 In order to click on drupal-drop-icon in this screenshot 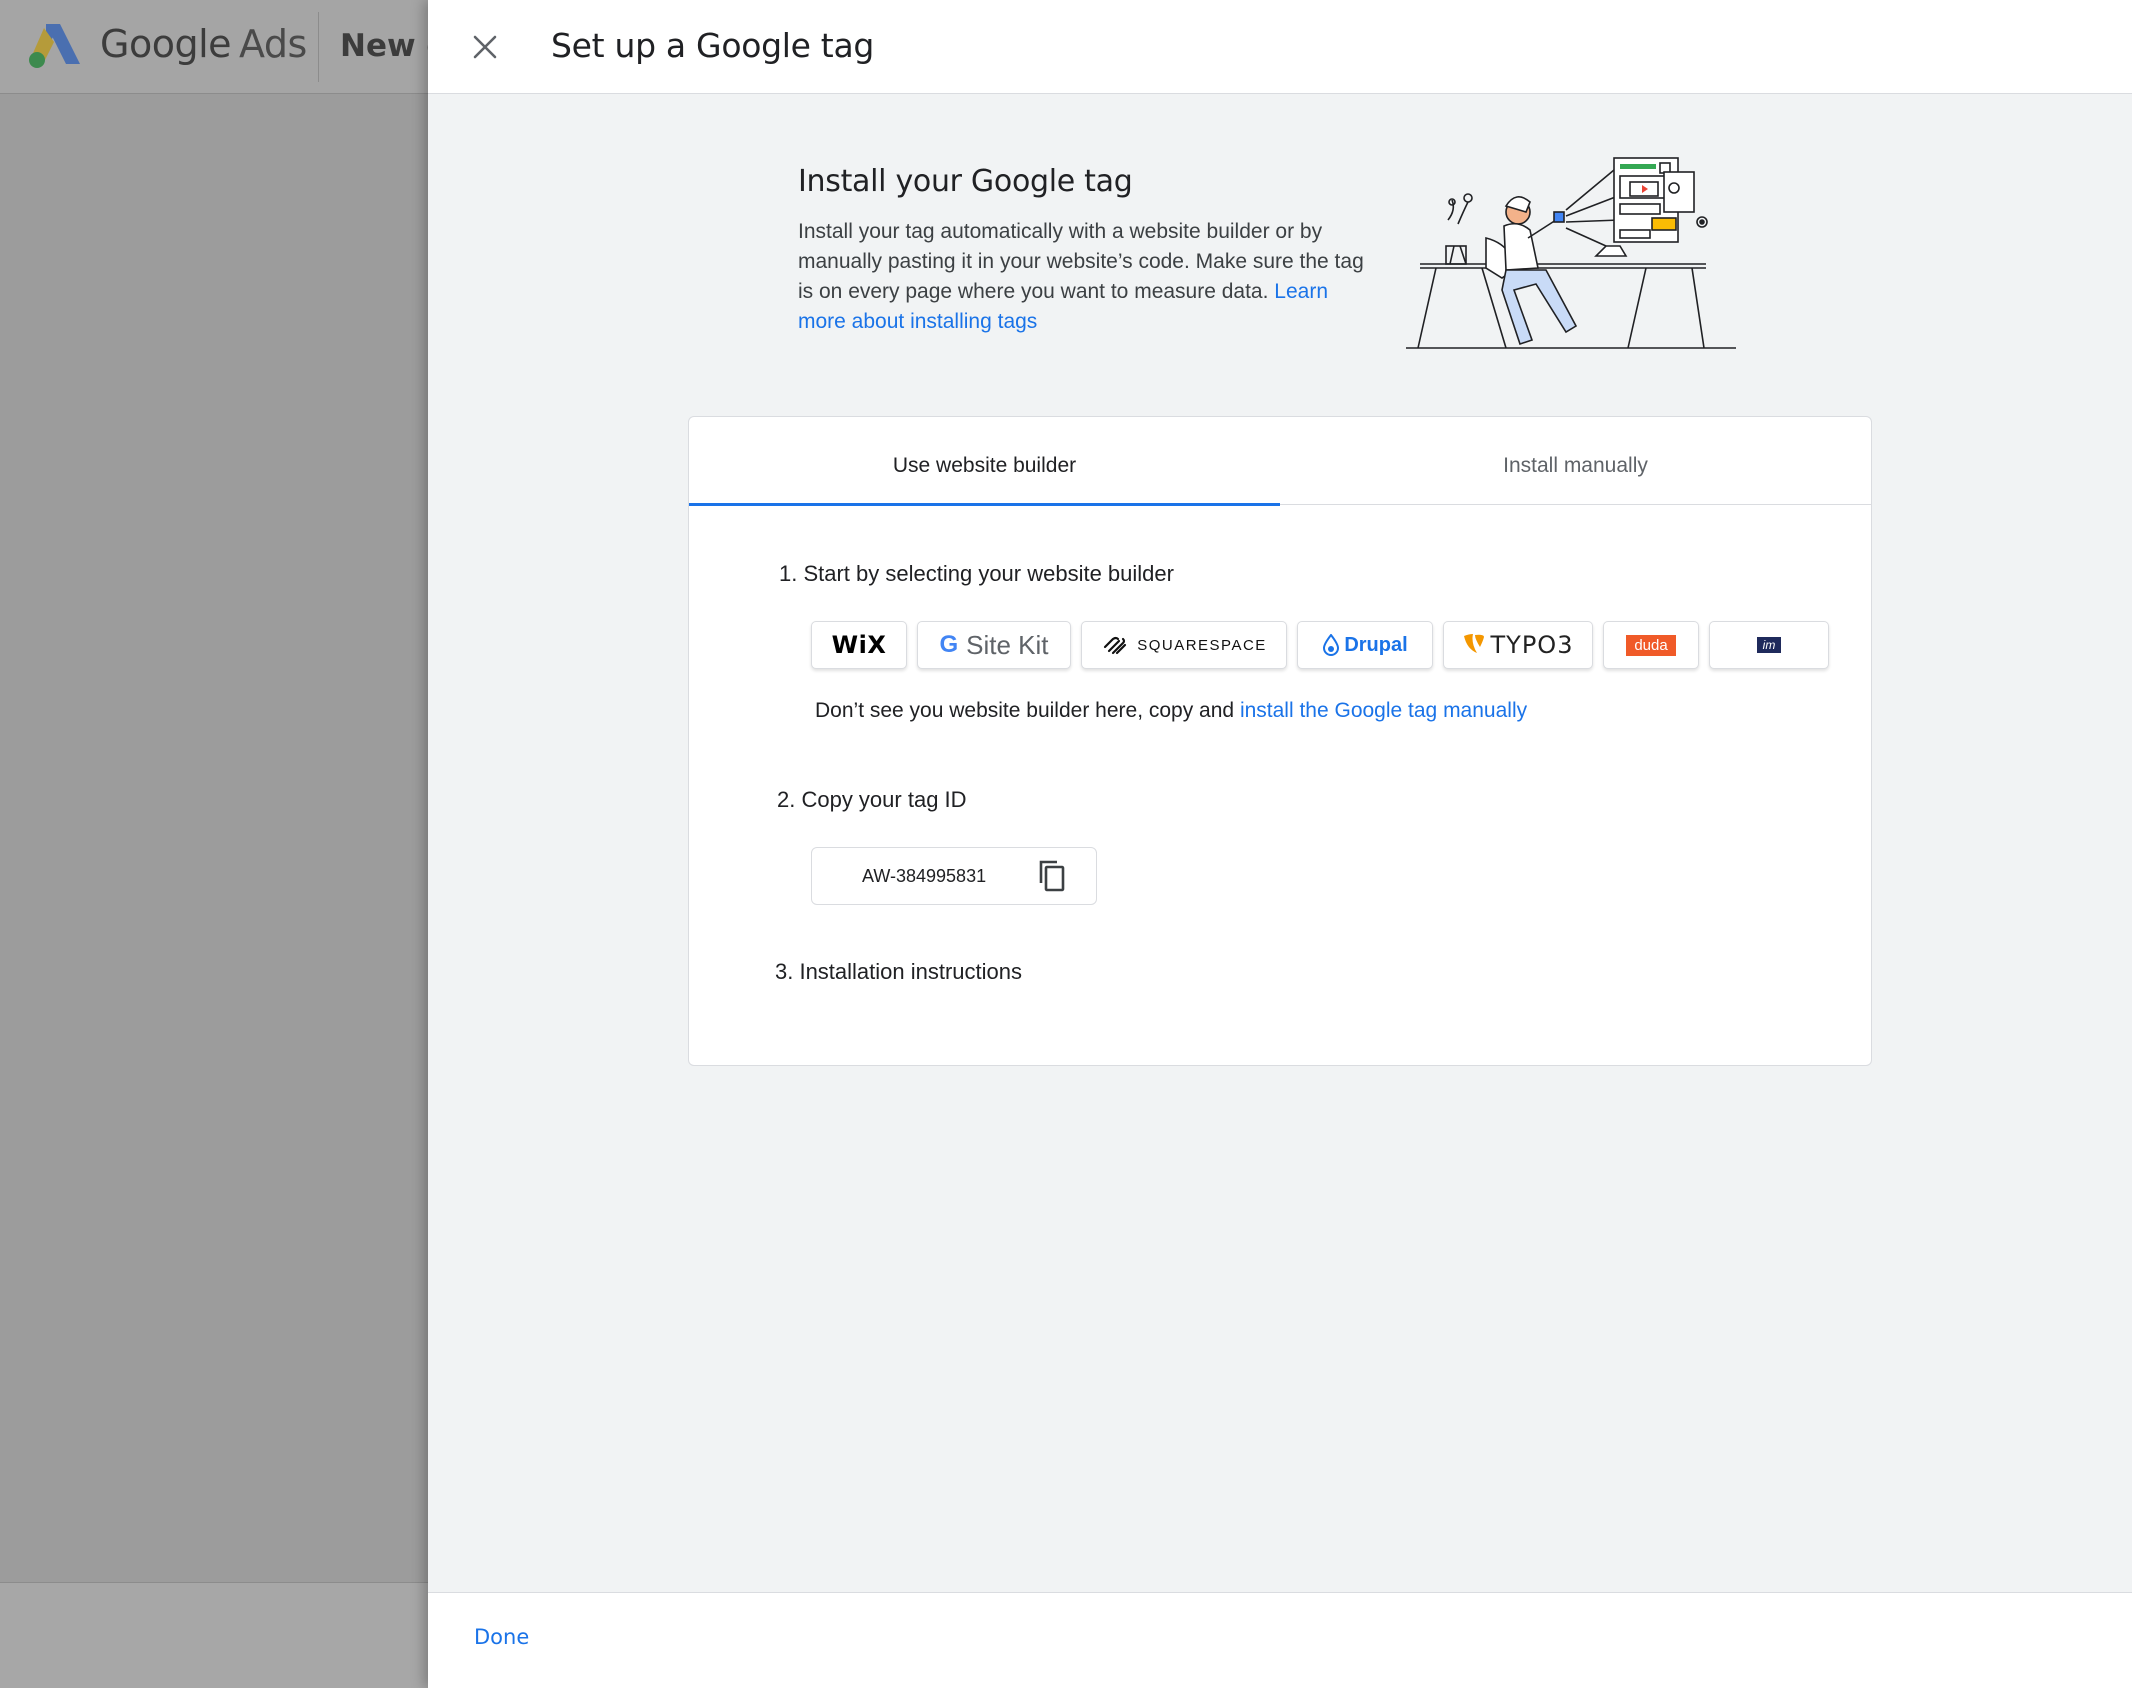, I will do `click(1331, 645)`.